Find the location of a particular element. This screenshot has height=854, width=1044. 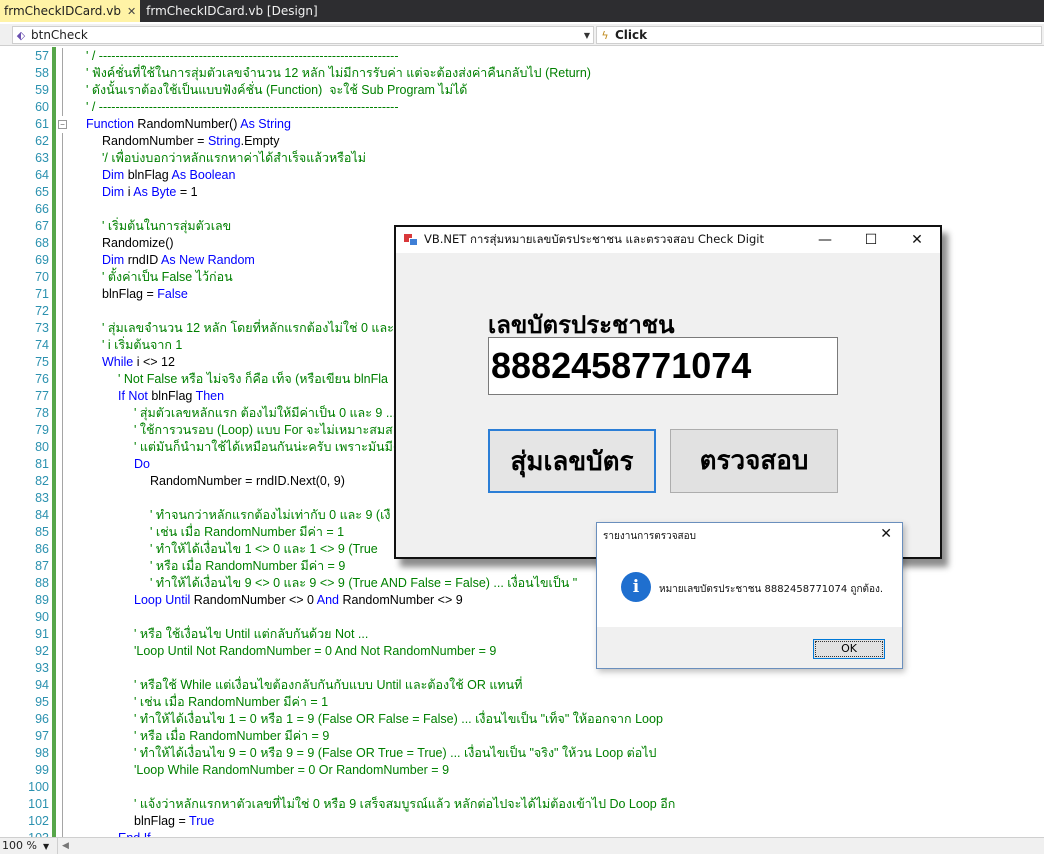

code-line: 95 ' เช่น เมื่อ RandomNumber มีค่า = 1 is located at coordinates (522, 702).